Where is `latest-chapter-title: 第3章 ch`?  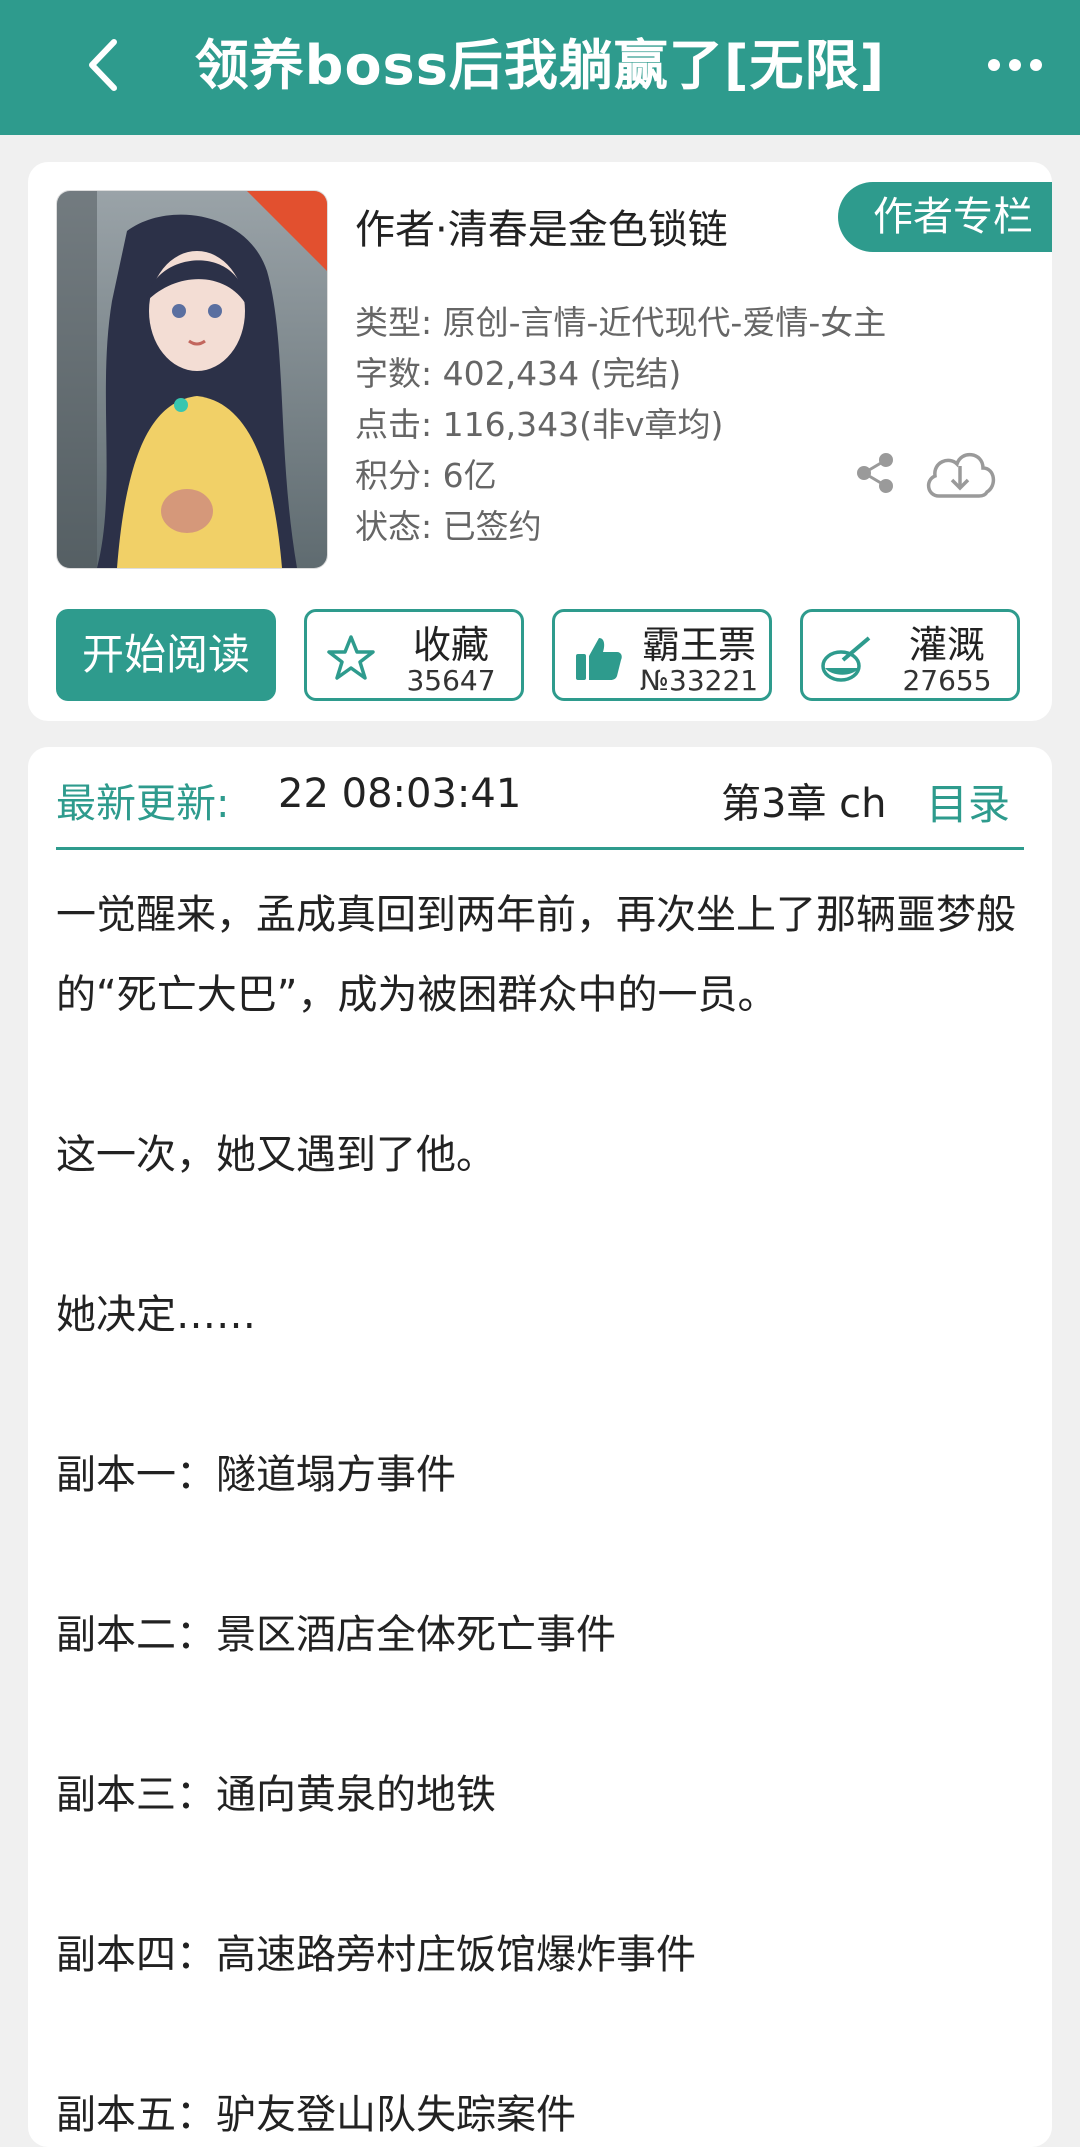
latest-chapter-title: 第3章 ch is located at coordinates (804, 800).